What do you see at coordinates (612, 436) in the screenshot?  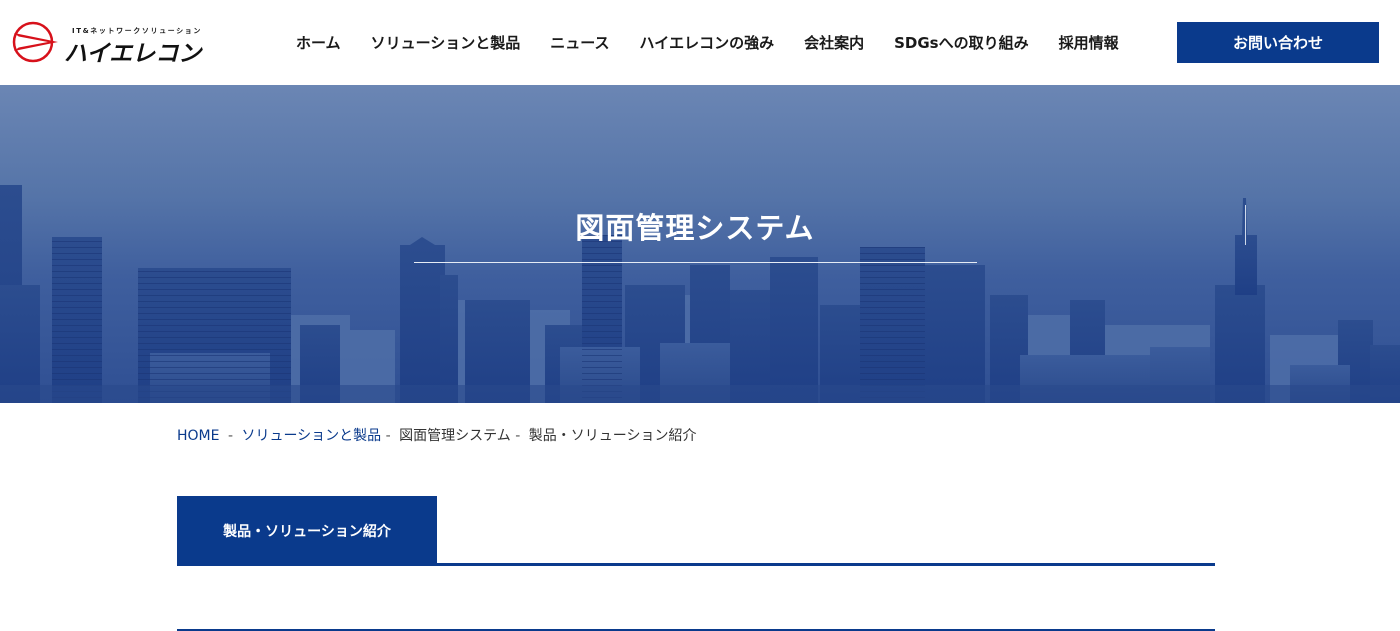 I see `breadcrumb-current: 製品・ソリューション紹介` at bounding box center [612, 436].